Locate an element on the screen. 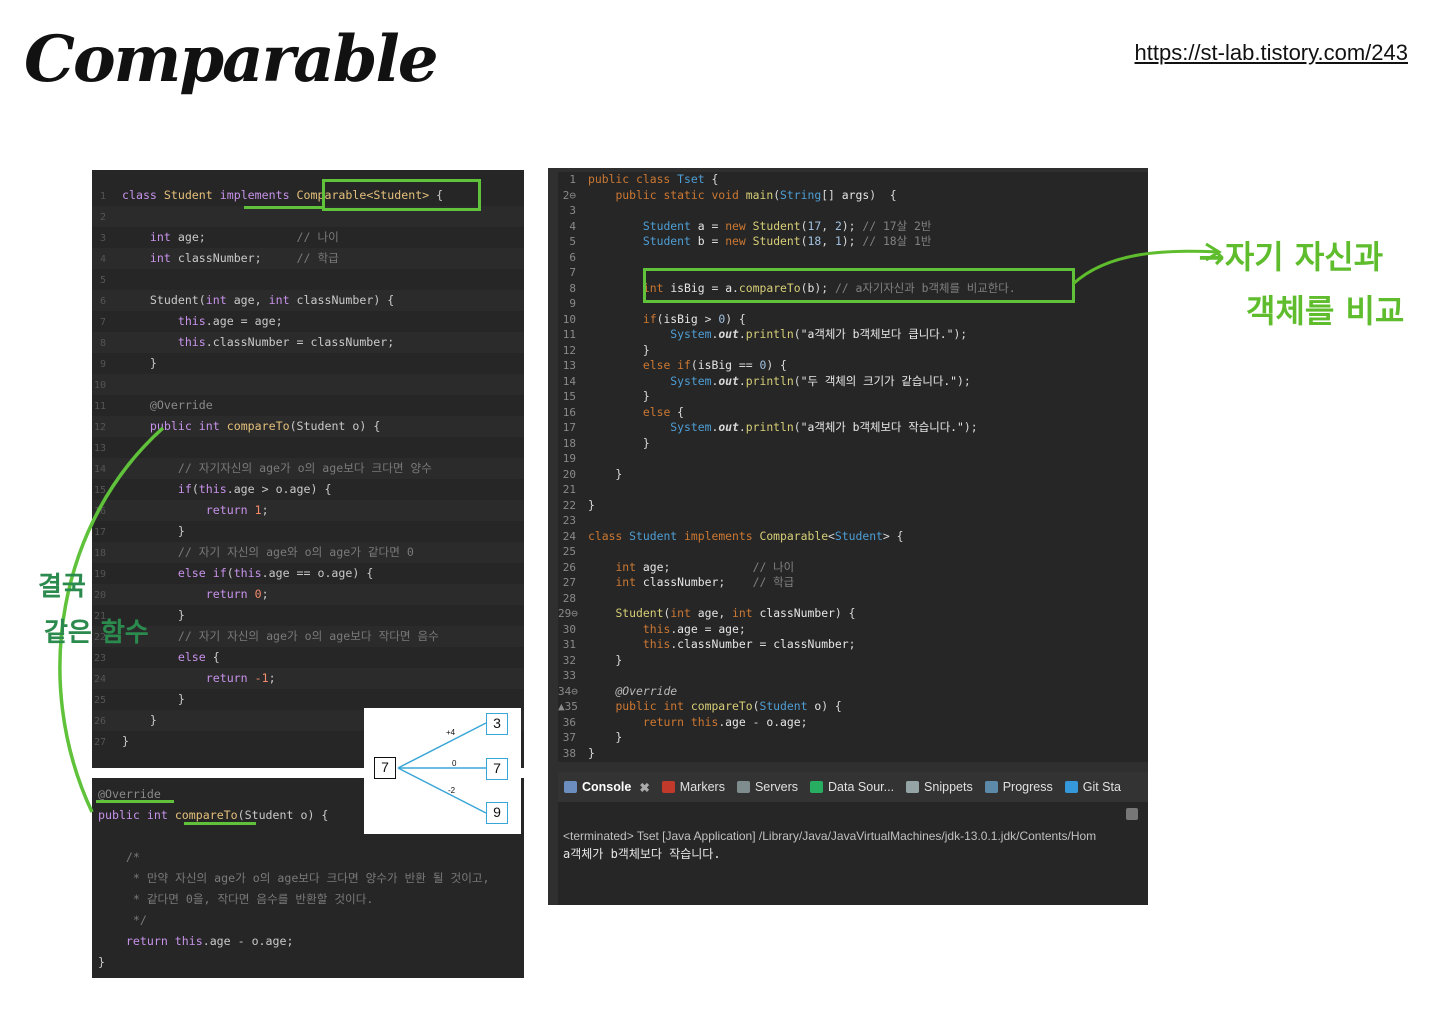 The width and height of the screenshot is (1440, 1018). editor-line: 19 is located at coordinates (569, 458).